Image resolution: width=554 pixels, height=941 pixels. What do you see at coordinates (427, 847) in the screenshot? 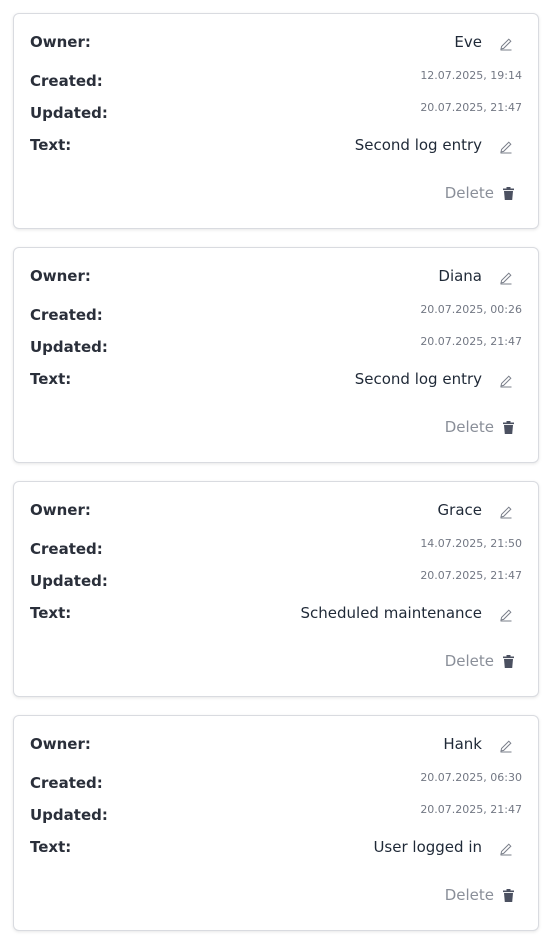
I see `text-value: User logged in` at bounding box center [427, 847].